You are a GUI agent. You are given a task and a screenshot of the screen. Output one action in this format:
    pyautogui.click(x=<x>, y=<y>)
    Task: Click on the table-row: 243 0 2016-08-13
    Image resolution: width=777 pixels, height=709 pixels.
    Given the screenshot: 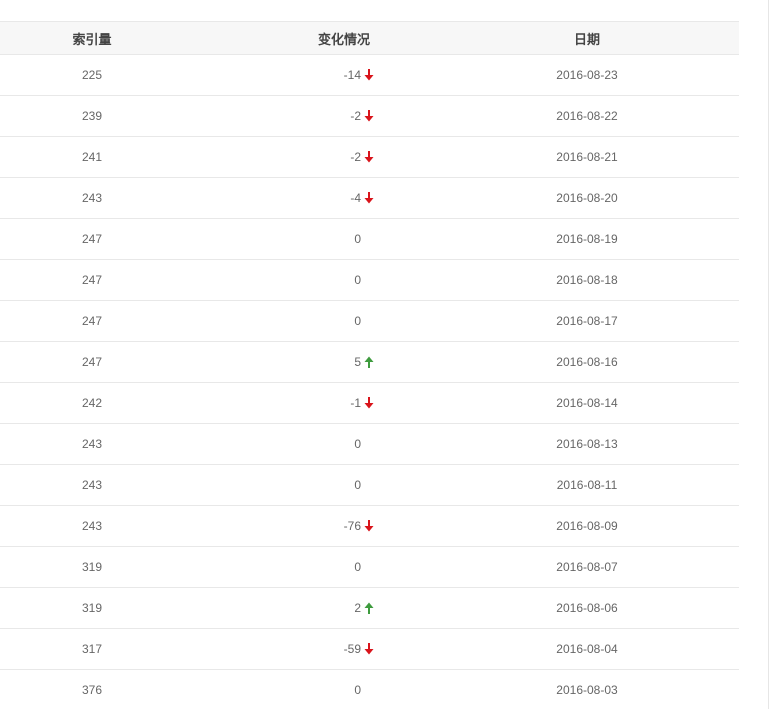 What is the action you would take?
    pyautogui.click(x=369, y=444)
    